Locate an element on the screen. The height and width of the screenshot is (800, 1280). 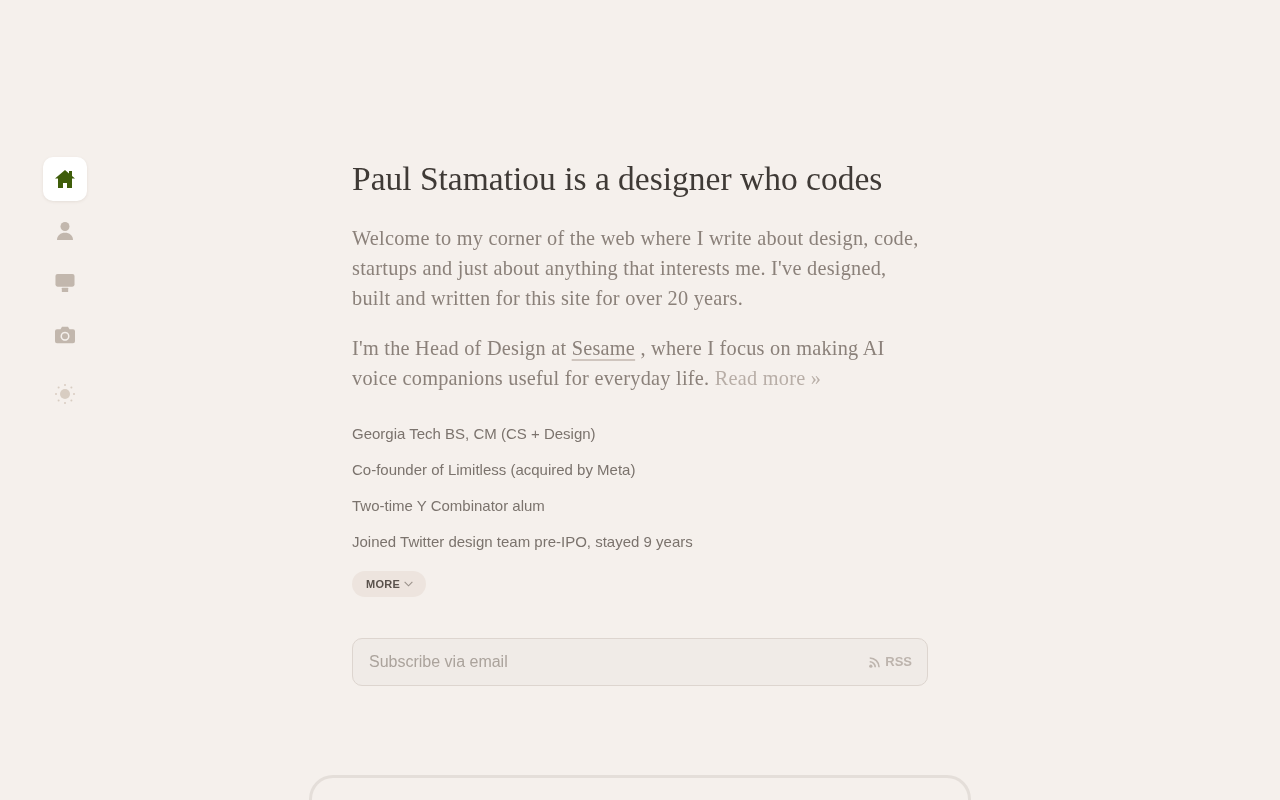
sun-icon is located at coordinates (65, 394).